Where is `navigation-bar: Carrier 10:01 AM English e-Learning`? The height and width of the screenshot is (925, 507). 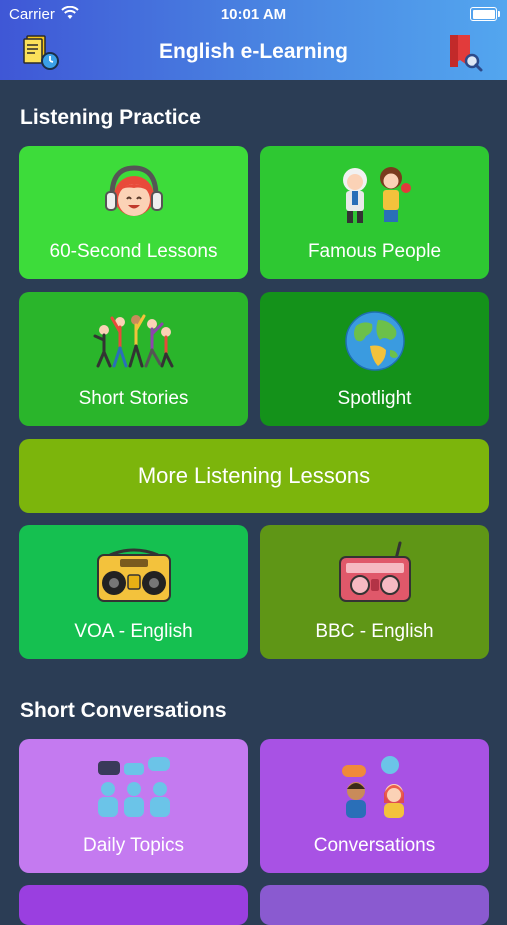 navigation-bar: Carrier 10:01 AM English e-Learning is located at coordinates (253, 40).